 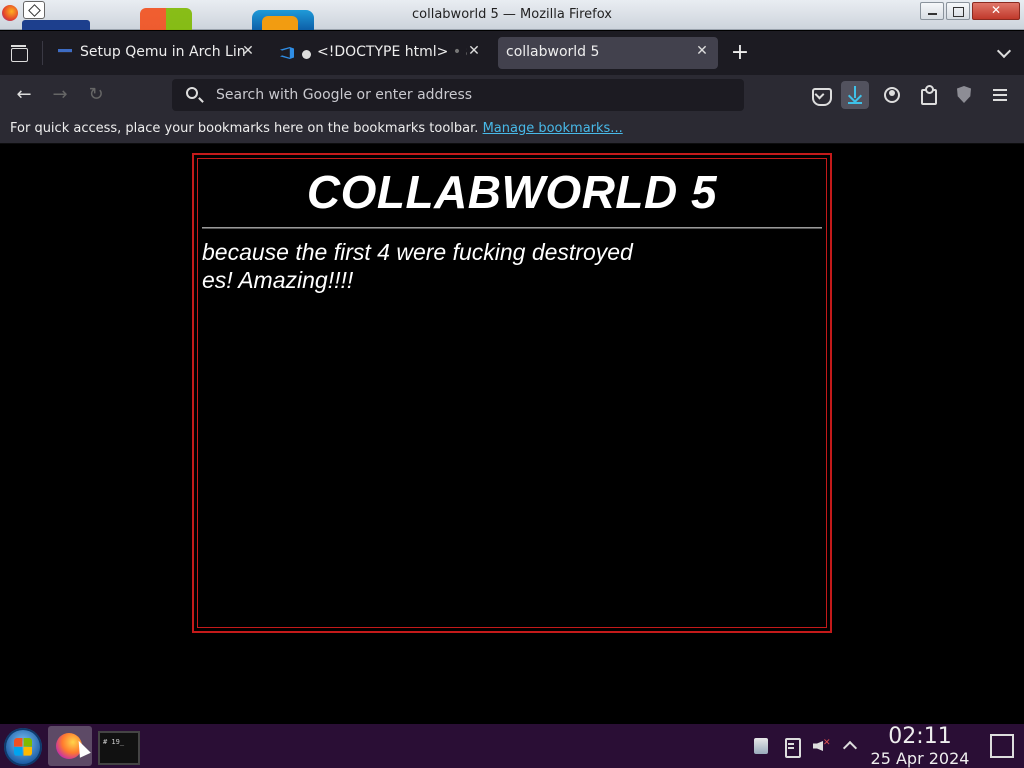 I want to click on clock-date: 25 Apr 2024, so click(x=920, y=758).